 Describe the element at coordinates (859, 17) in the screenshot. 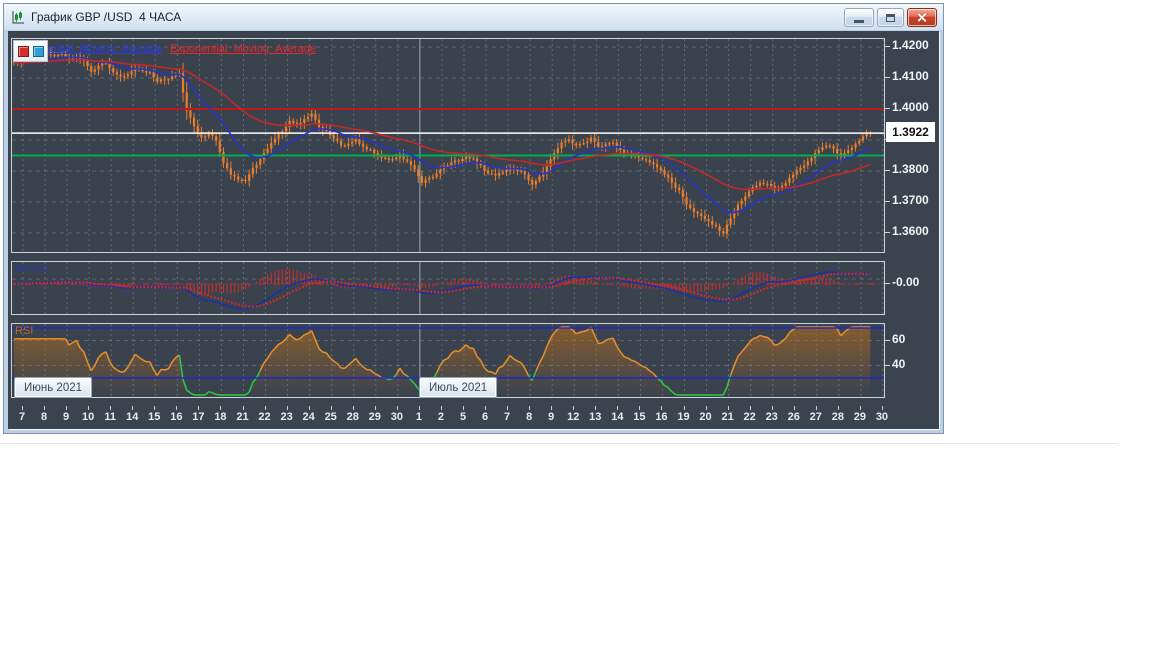

I see `minimize-button` at that location.